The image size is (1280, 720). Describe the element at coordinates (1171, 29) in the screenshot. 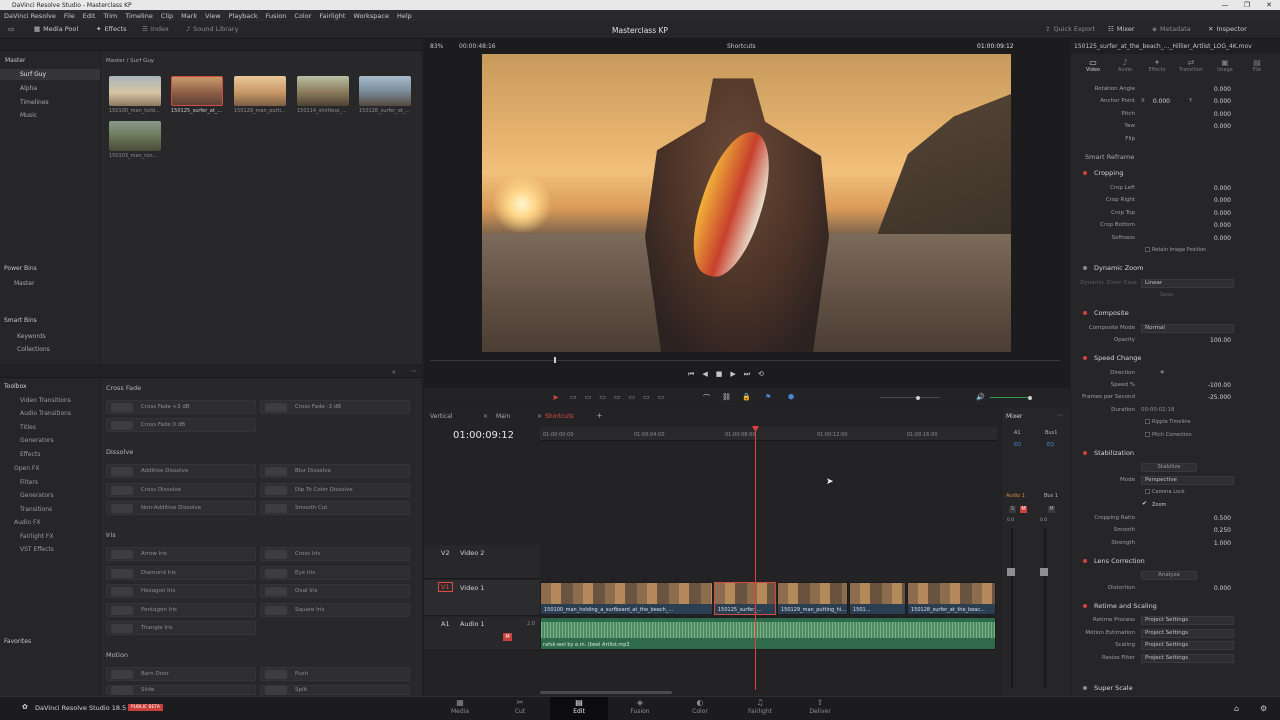

I see `metadata-button: ◈ Metadata` at that location.